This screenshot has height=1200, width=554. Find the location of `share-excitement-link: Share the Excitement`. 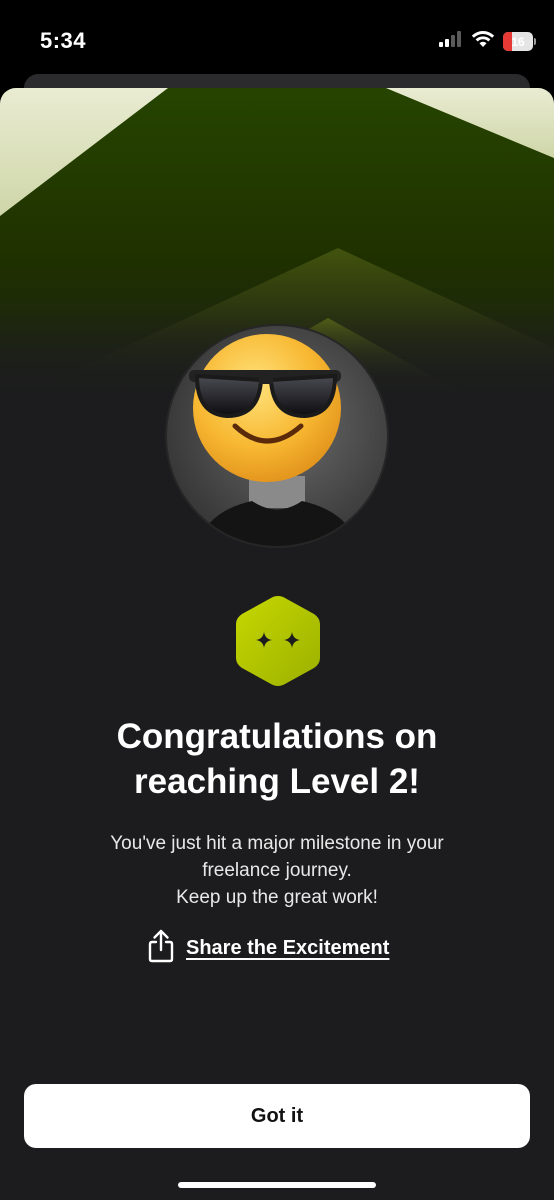

share-excitement-link: Share the Excitement is located at coordinates (268, 948).